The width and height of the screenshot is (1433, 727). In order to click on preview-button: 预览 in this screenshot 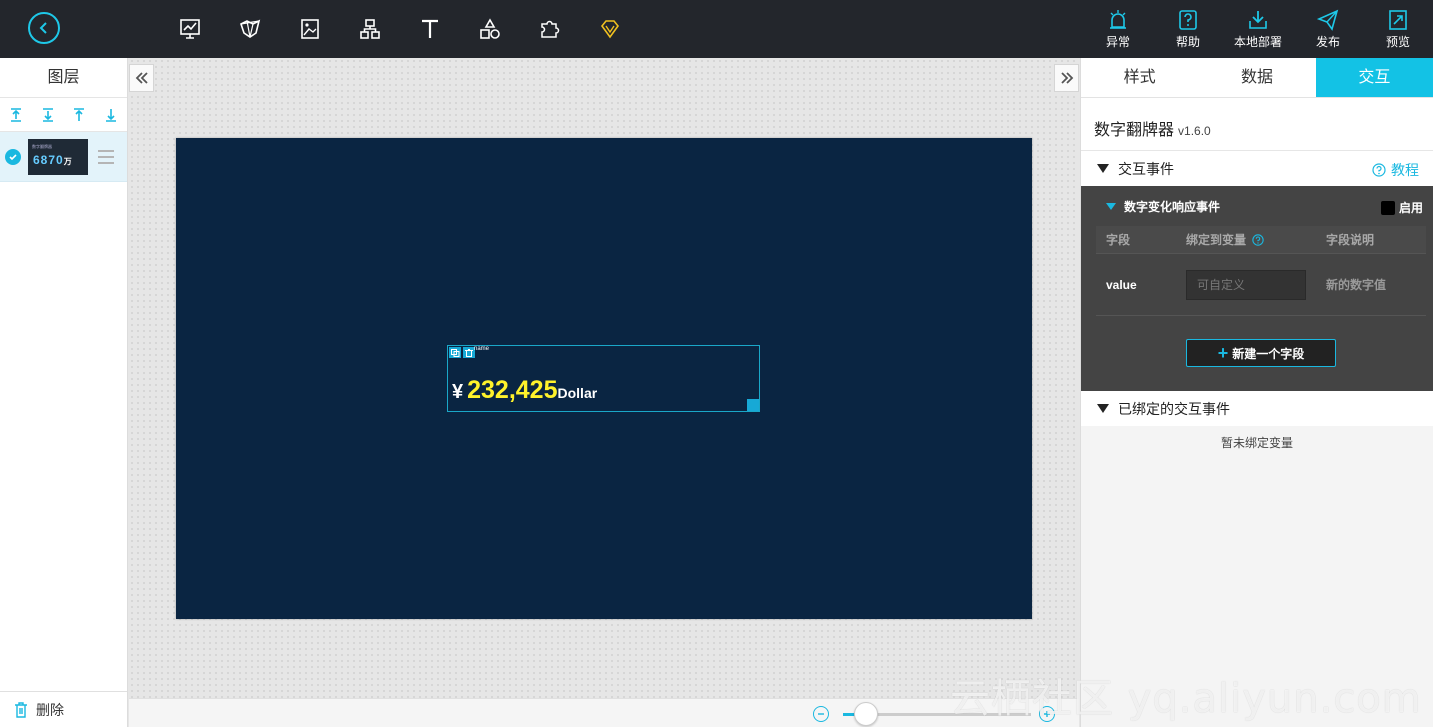, I will do `click(1398, 29)`.